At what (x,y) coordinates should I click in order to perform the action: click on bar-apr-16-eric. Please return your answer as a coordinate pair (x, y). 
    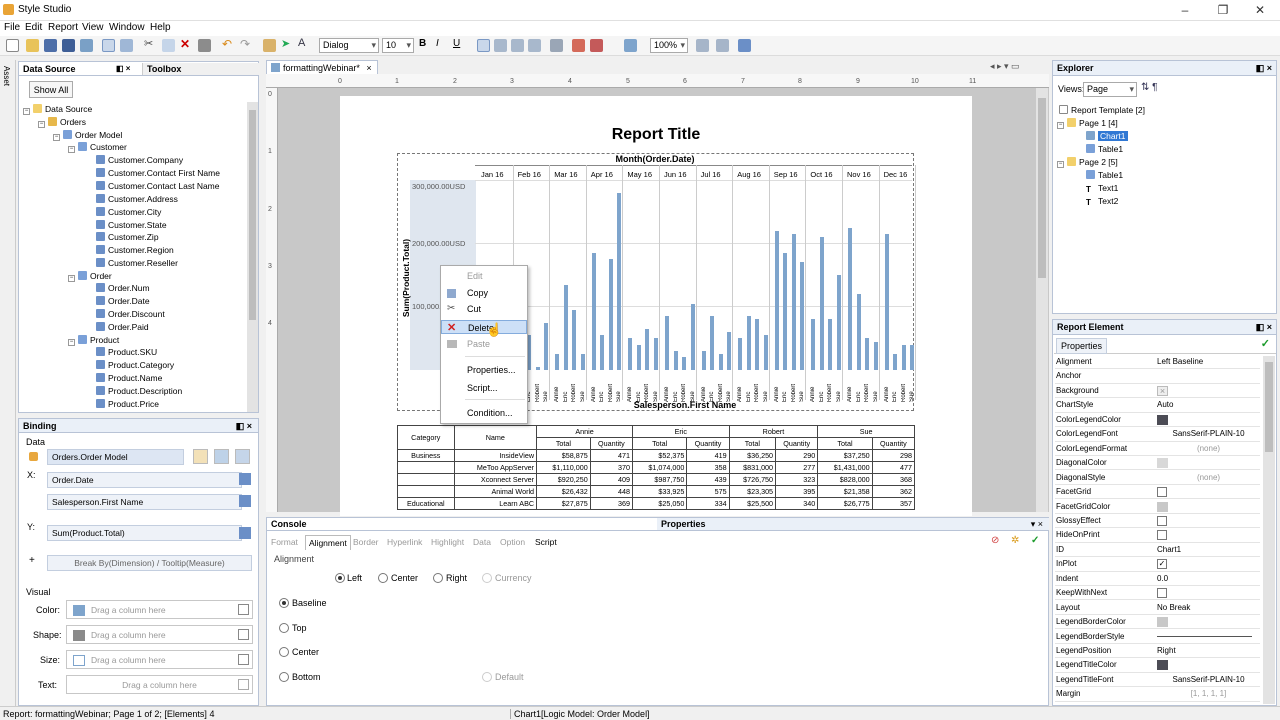
    Looking at the image, I should click on (602, 352).